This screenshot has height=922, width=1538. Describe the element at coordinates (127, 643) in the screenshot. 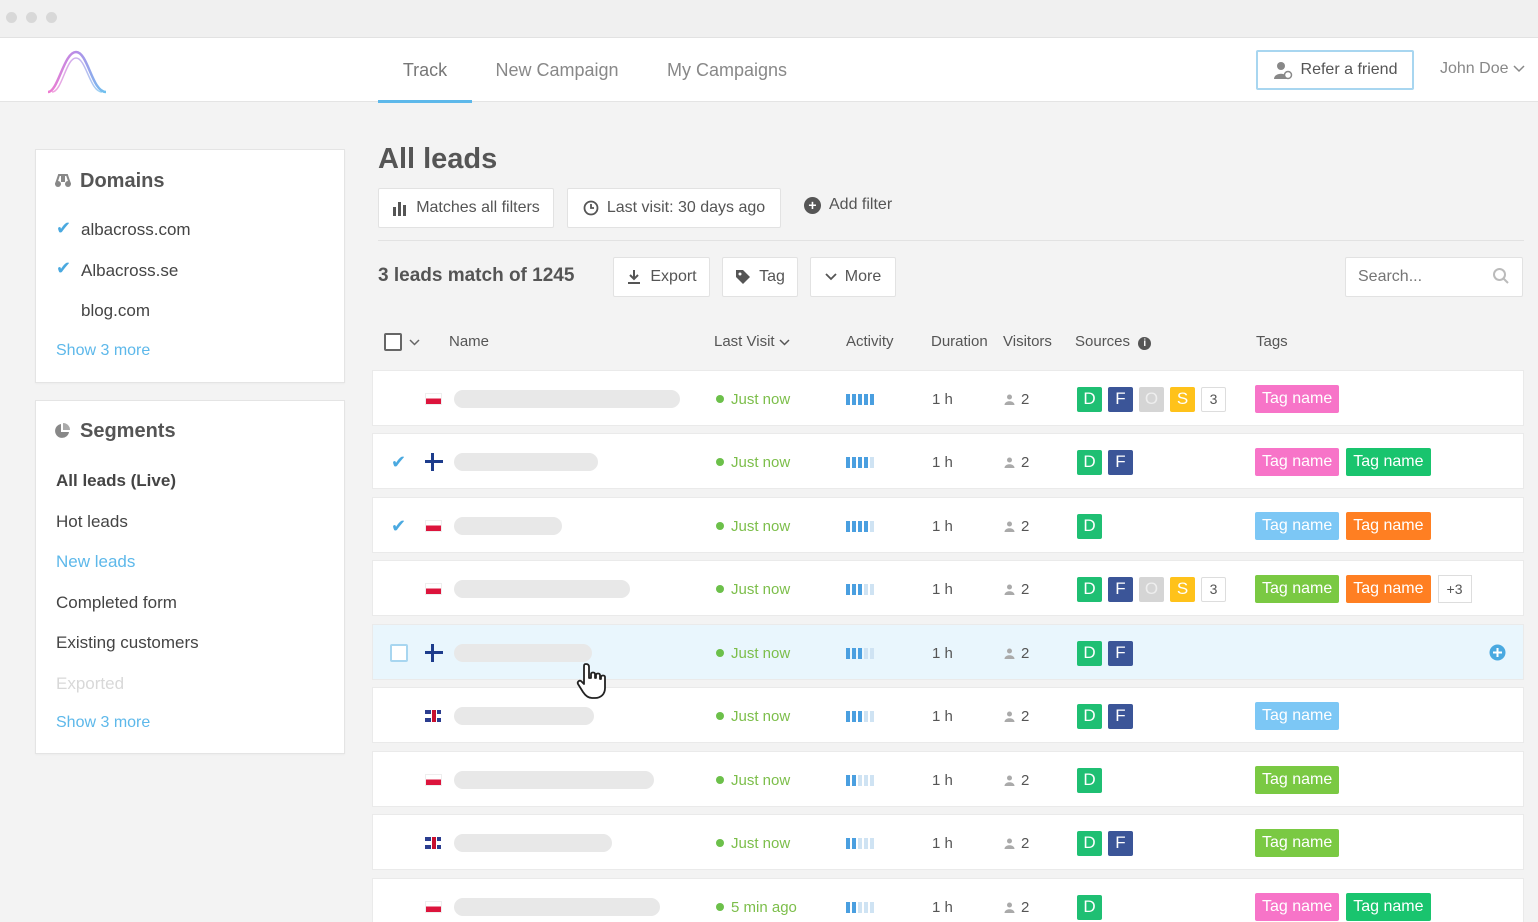

I see `segment-item-existing-customers: Existing customers` at that location.